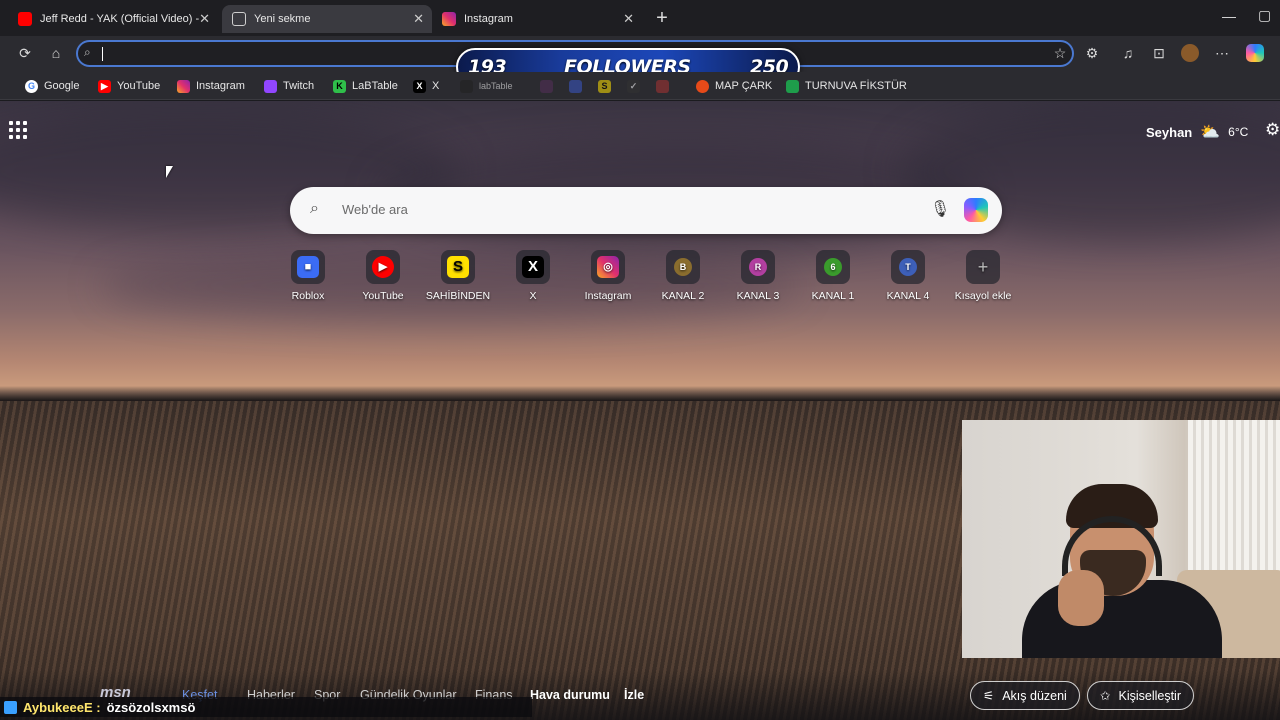  I want to click on web-search-box: ⌕ Web'de ara 🎙, so click(646, 210).